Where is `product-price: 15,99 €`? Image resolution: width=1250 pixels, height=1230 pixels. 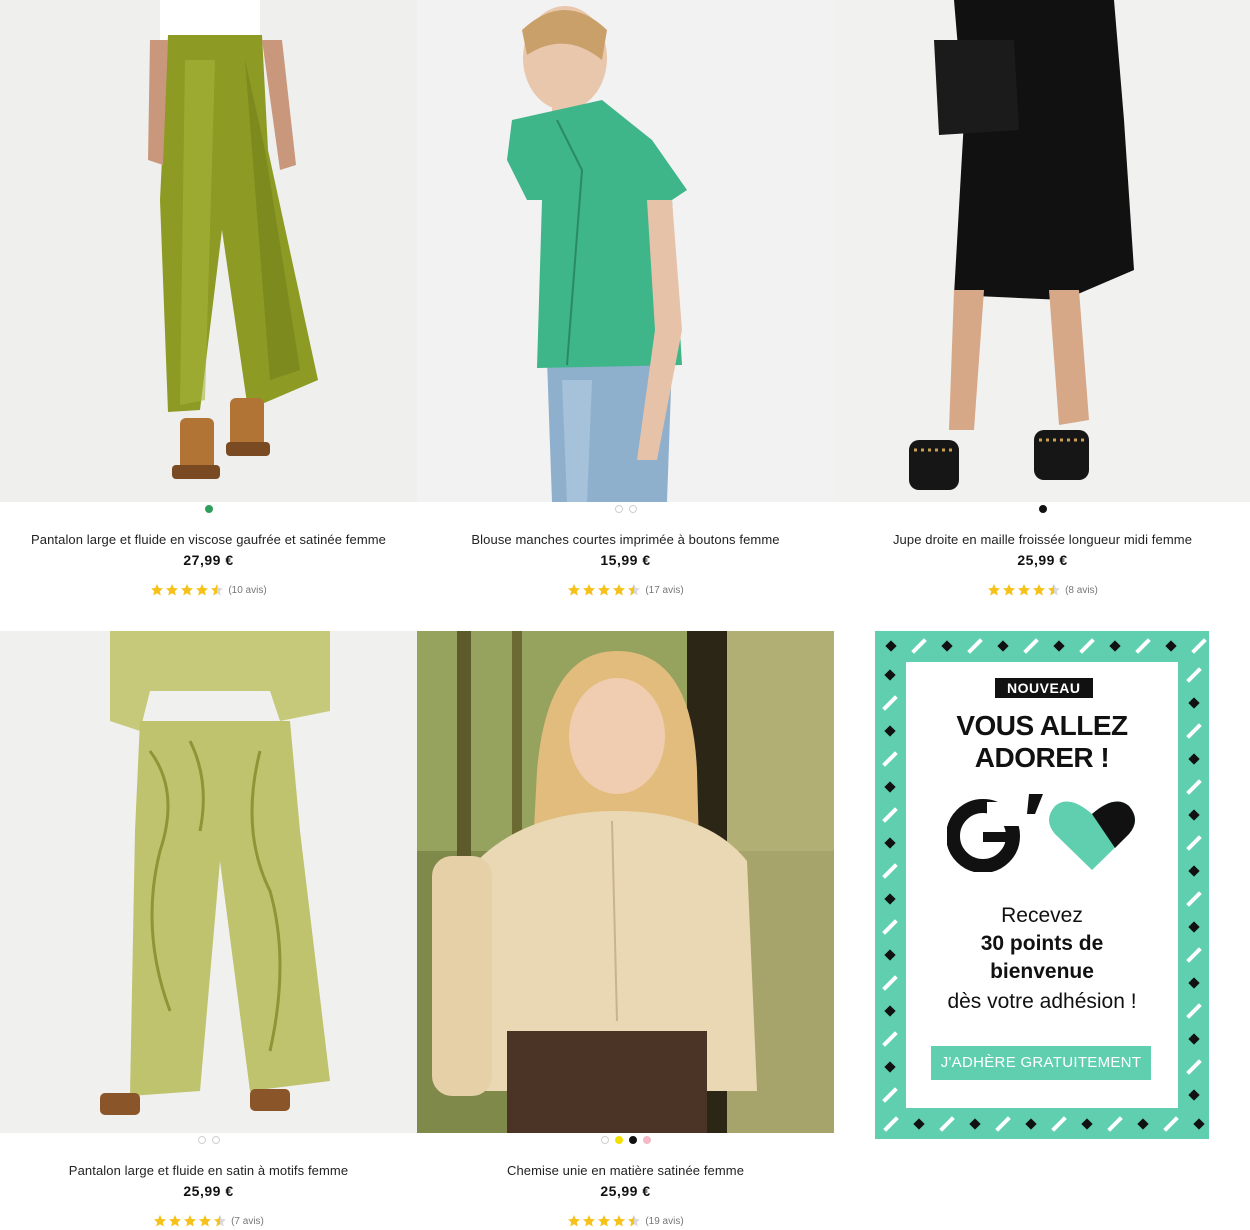
product-price: 15,99 € is located at coordinates (625, 560).